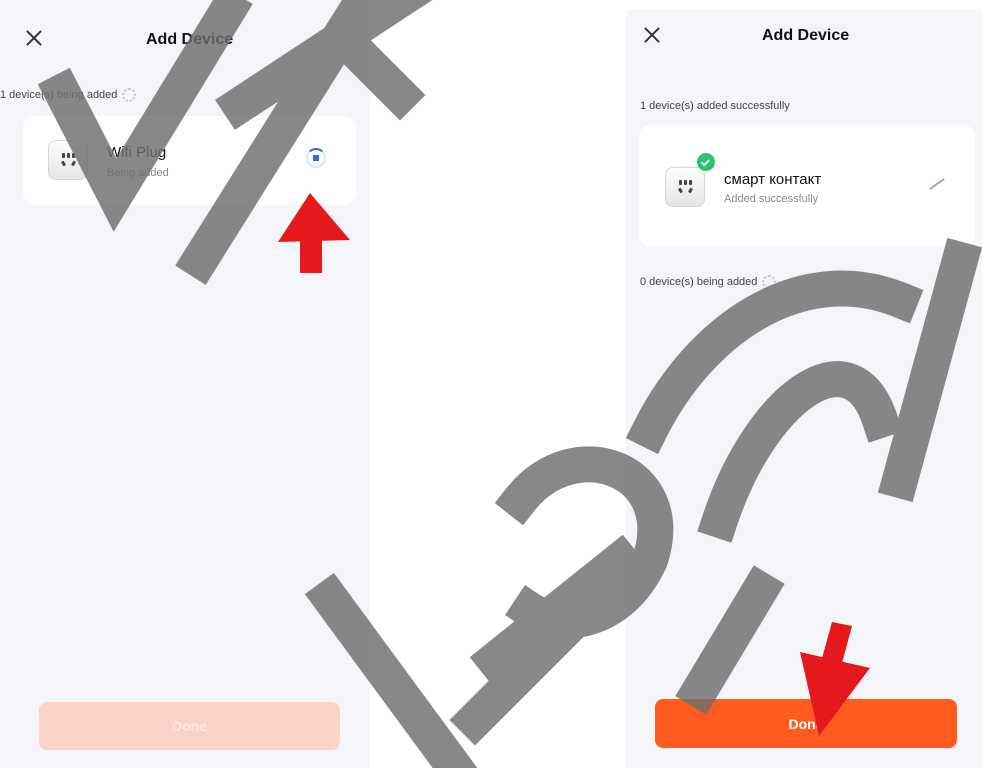 This screenshot has width=982, height=768. I want to click on device-card: Wifi Plug Being added, so click(189, 160).